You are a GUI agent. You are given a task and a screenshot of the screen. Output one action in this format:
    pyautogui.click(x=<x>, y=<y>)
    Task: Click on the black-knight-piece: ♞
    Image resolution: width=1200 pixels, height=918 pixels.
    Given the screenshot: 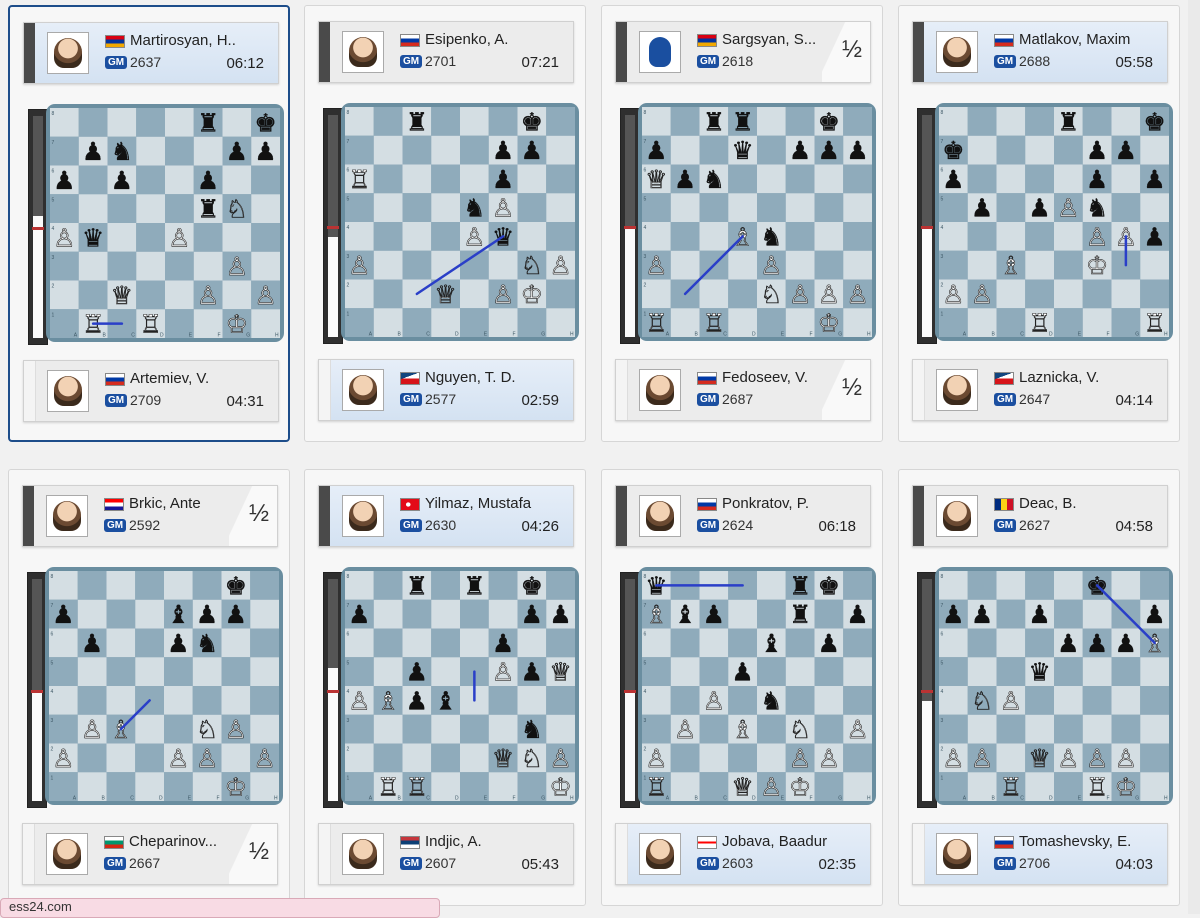 What is the action you would take?
    pyautogui.click(x=207, y=643)
    